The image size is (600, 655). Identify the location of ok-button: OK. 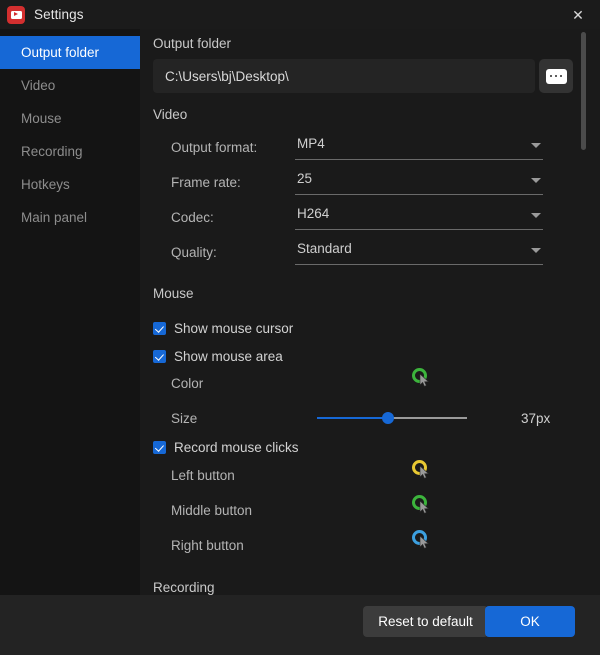
(530, 621).